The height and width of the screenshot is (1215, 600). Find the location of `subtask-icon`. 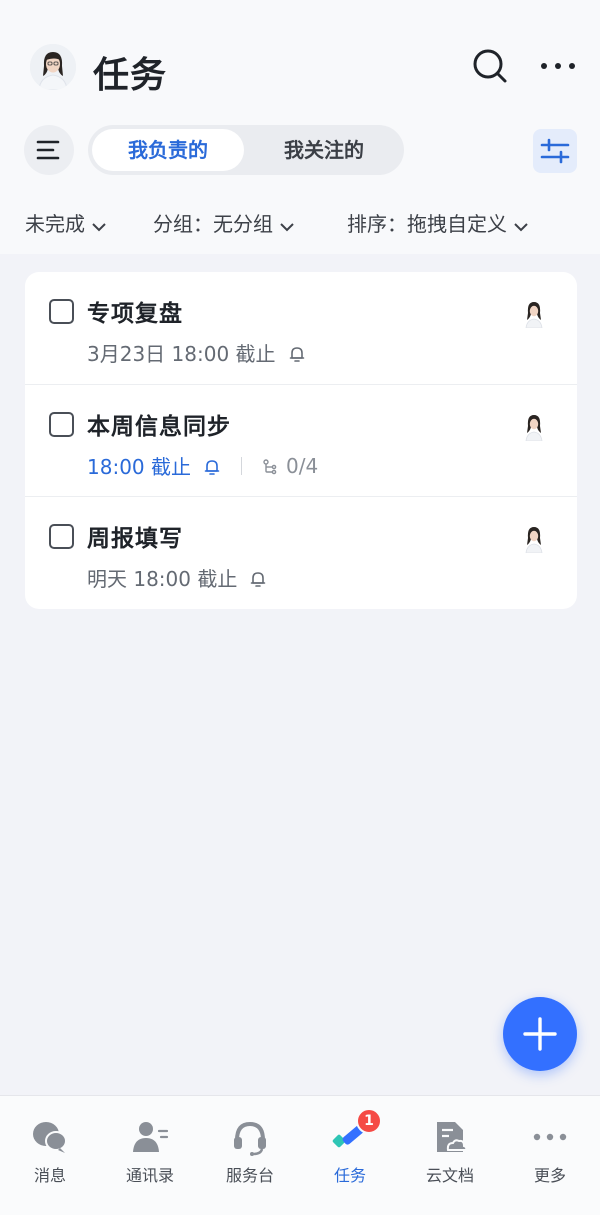

subtask-icon is located at coordinates (270, 466).